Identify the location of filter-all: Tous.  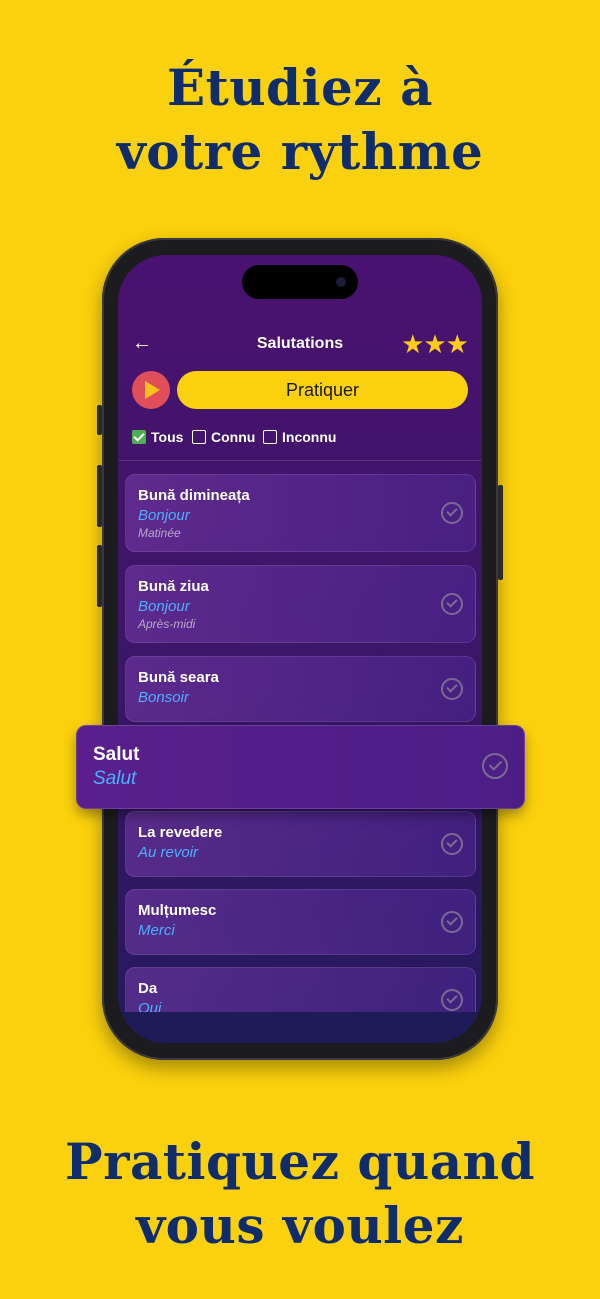
(157, 437).